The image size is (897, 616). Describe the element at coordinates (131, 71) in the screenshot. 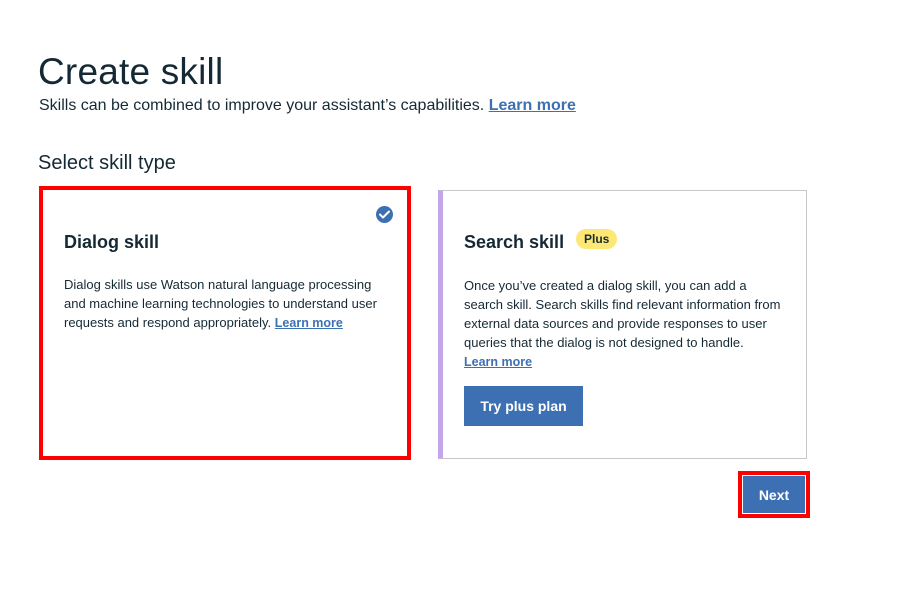

I see `page-title: Create skill` at that location.